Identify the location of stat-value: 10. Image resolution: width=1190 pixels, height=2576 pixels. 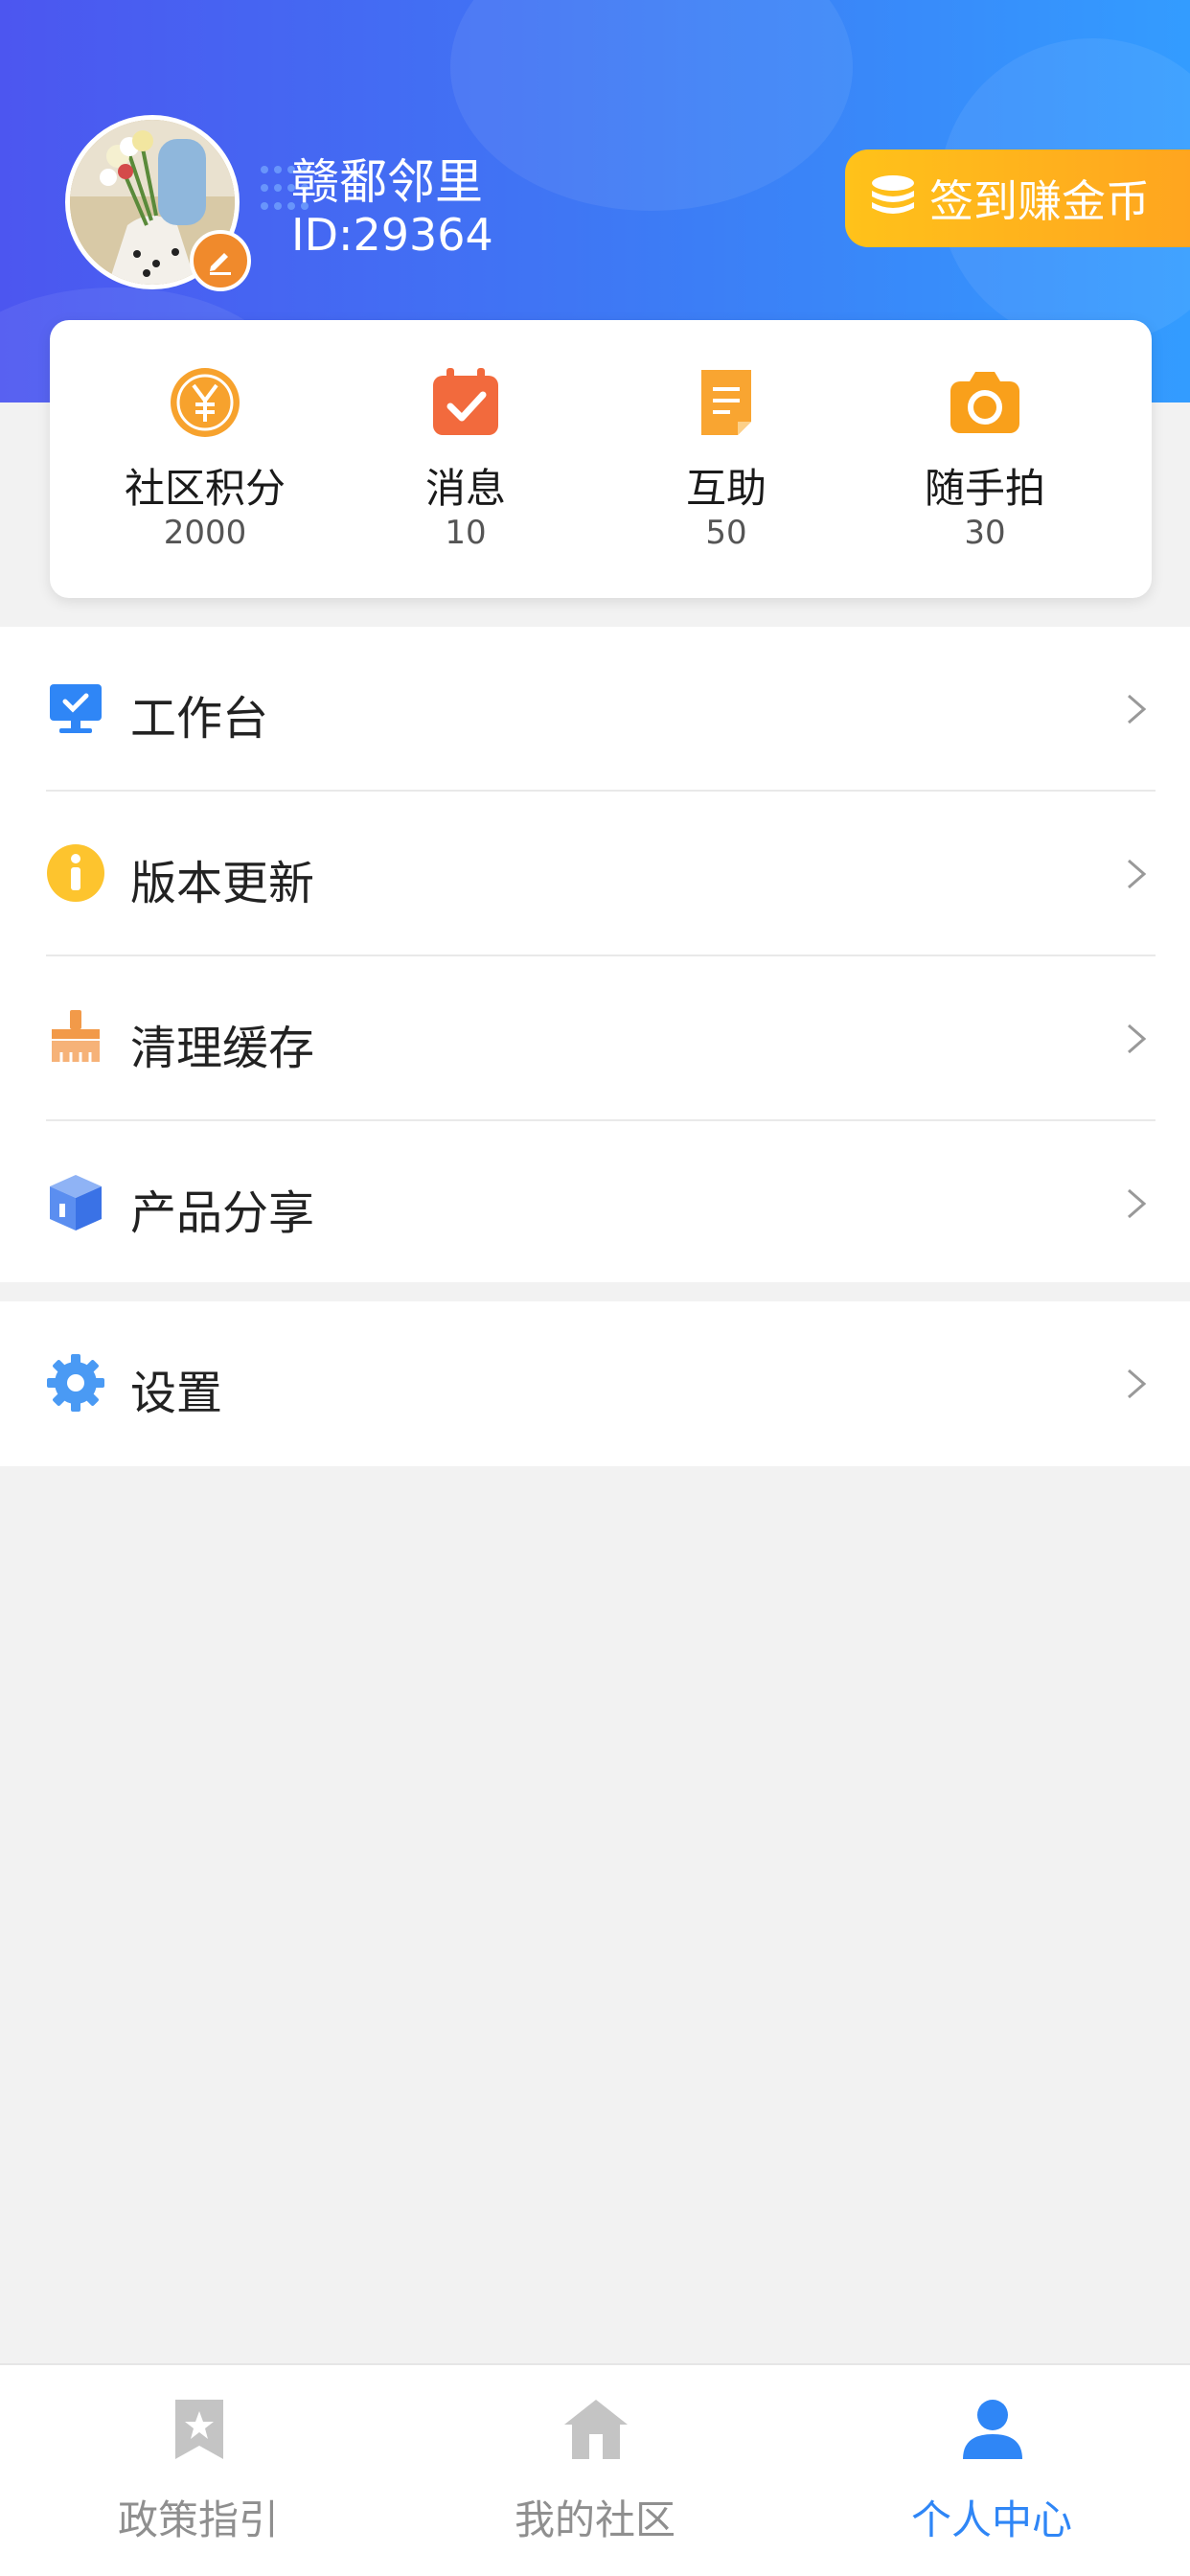
(466, 533).